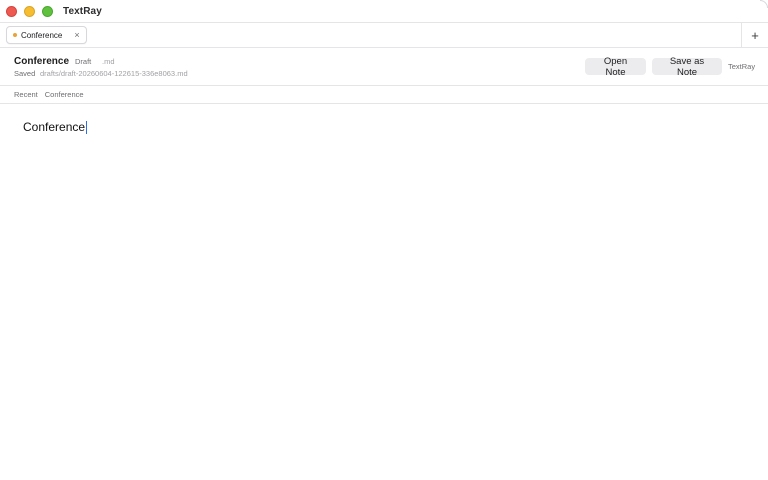 The image size is (768, 480). Describe the element at coordinates (86, 127) in the screenshot. I see `text-caret` at that location.